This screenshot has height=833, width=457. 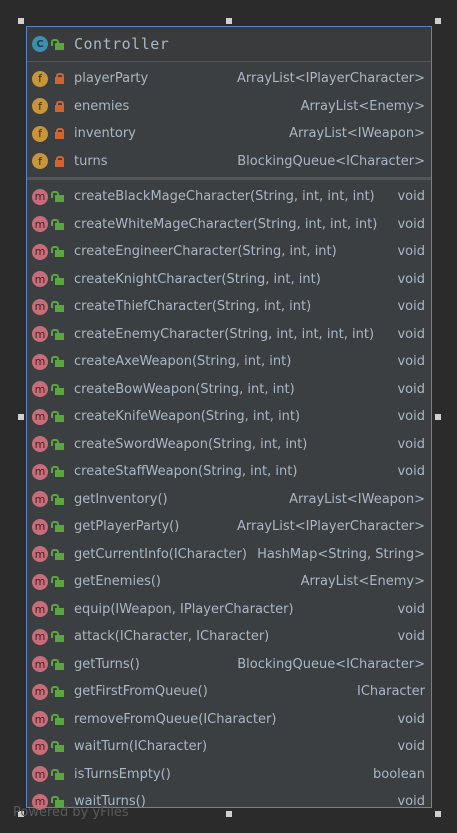 What do you see at coordinates (184, 609) in the screenshot?
I see `member-name: equip(IWeapon, IPlayerCharacter)` at bounding box center [184, 609].